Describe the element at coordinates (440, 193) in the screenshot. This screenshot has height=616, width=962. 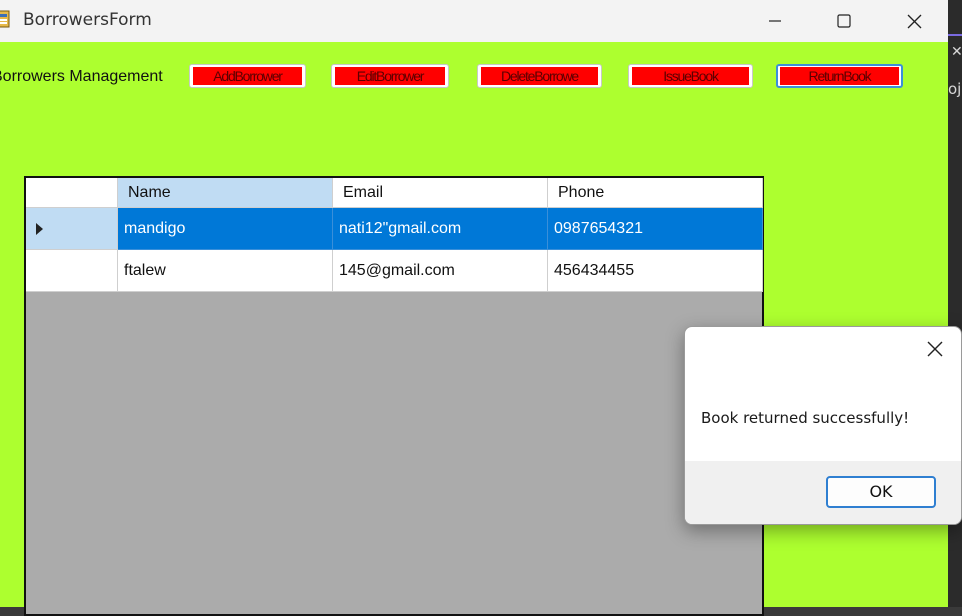
I see `column-header-email: Email` at that location.